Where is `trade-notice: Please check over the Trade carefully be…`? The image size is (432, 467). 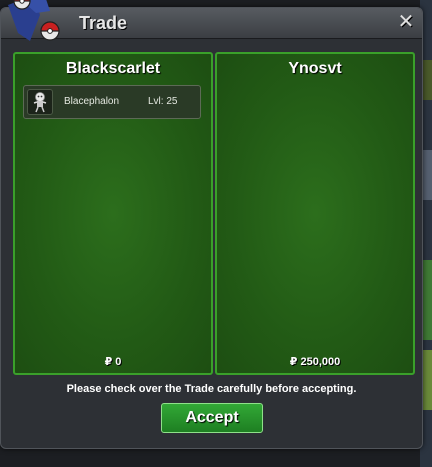 trade-notice: Please check over the Trade carefully be… is located at coordinates (211, 389).